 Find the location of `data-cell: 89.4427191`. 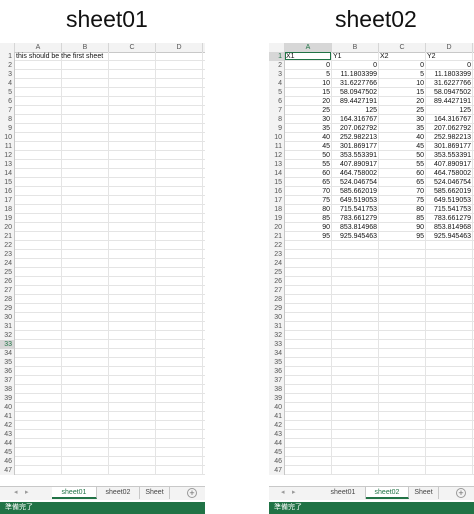

data-cell: 89.4427191 is located at coordinates (355, 101).